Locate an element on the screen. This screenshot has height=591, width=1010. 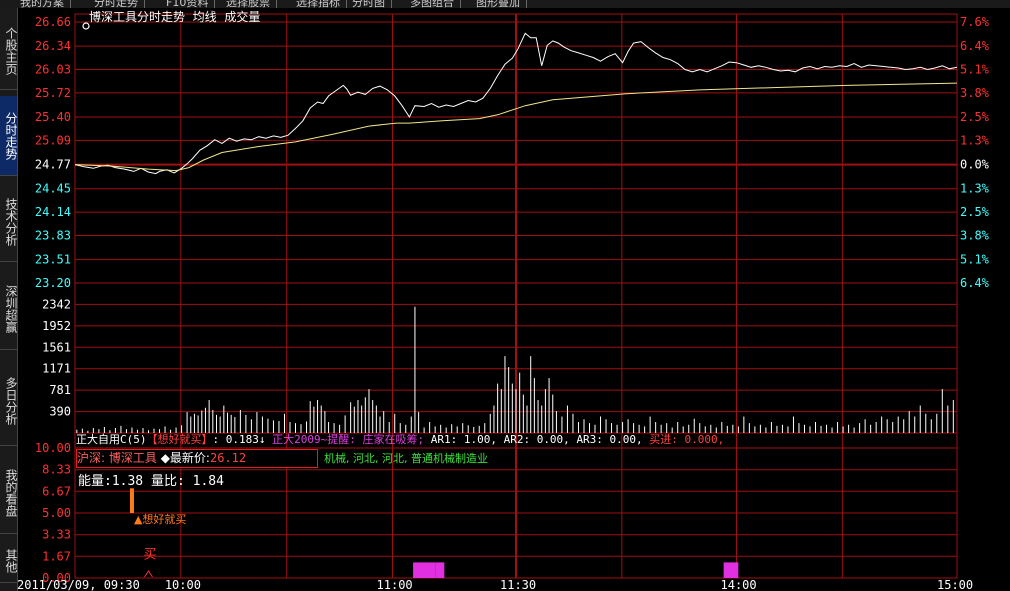
buy-signal-label: ▲想好就买 is located at coordinates (160, 519).